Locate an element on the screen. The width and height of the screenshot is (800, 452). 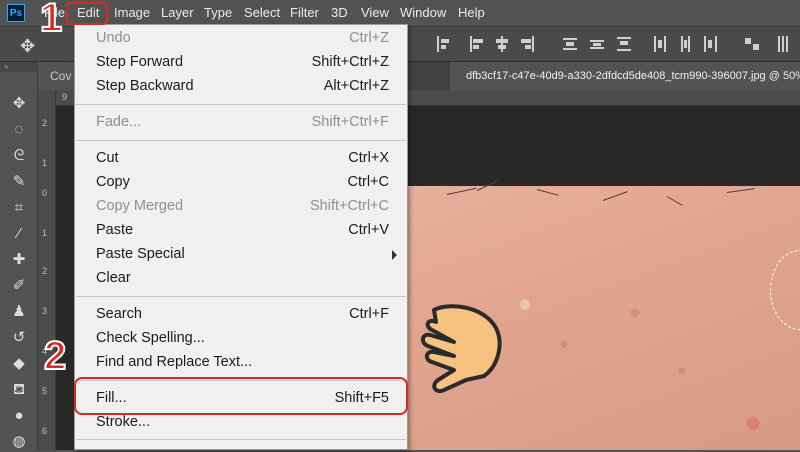
menu-item-step-backward: Step Backward Alt+Ctrl+Z is located at coordinates (241, 87).